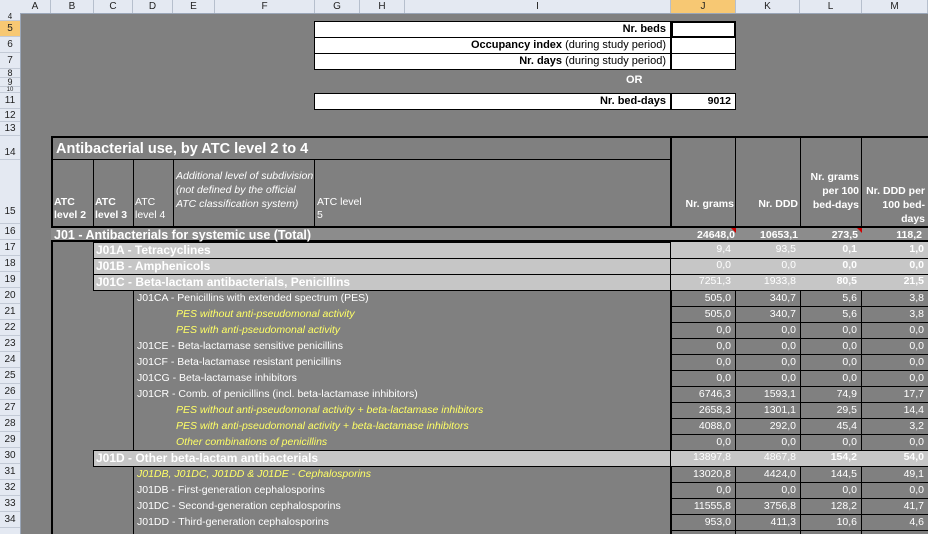 The image size is (928, 534). I want to click on row-header: 25, so click(10, 376).